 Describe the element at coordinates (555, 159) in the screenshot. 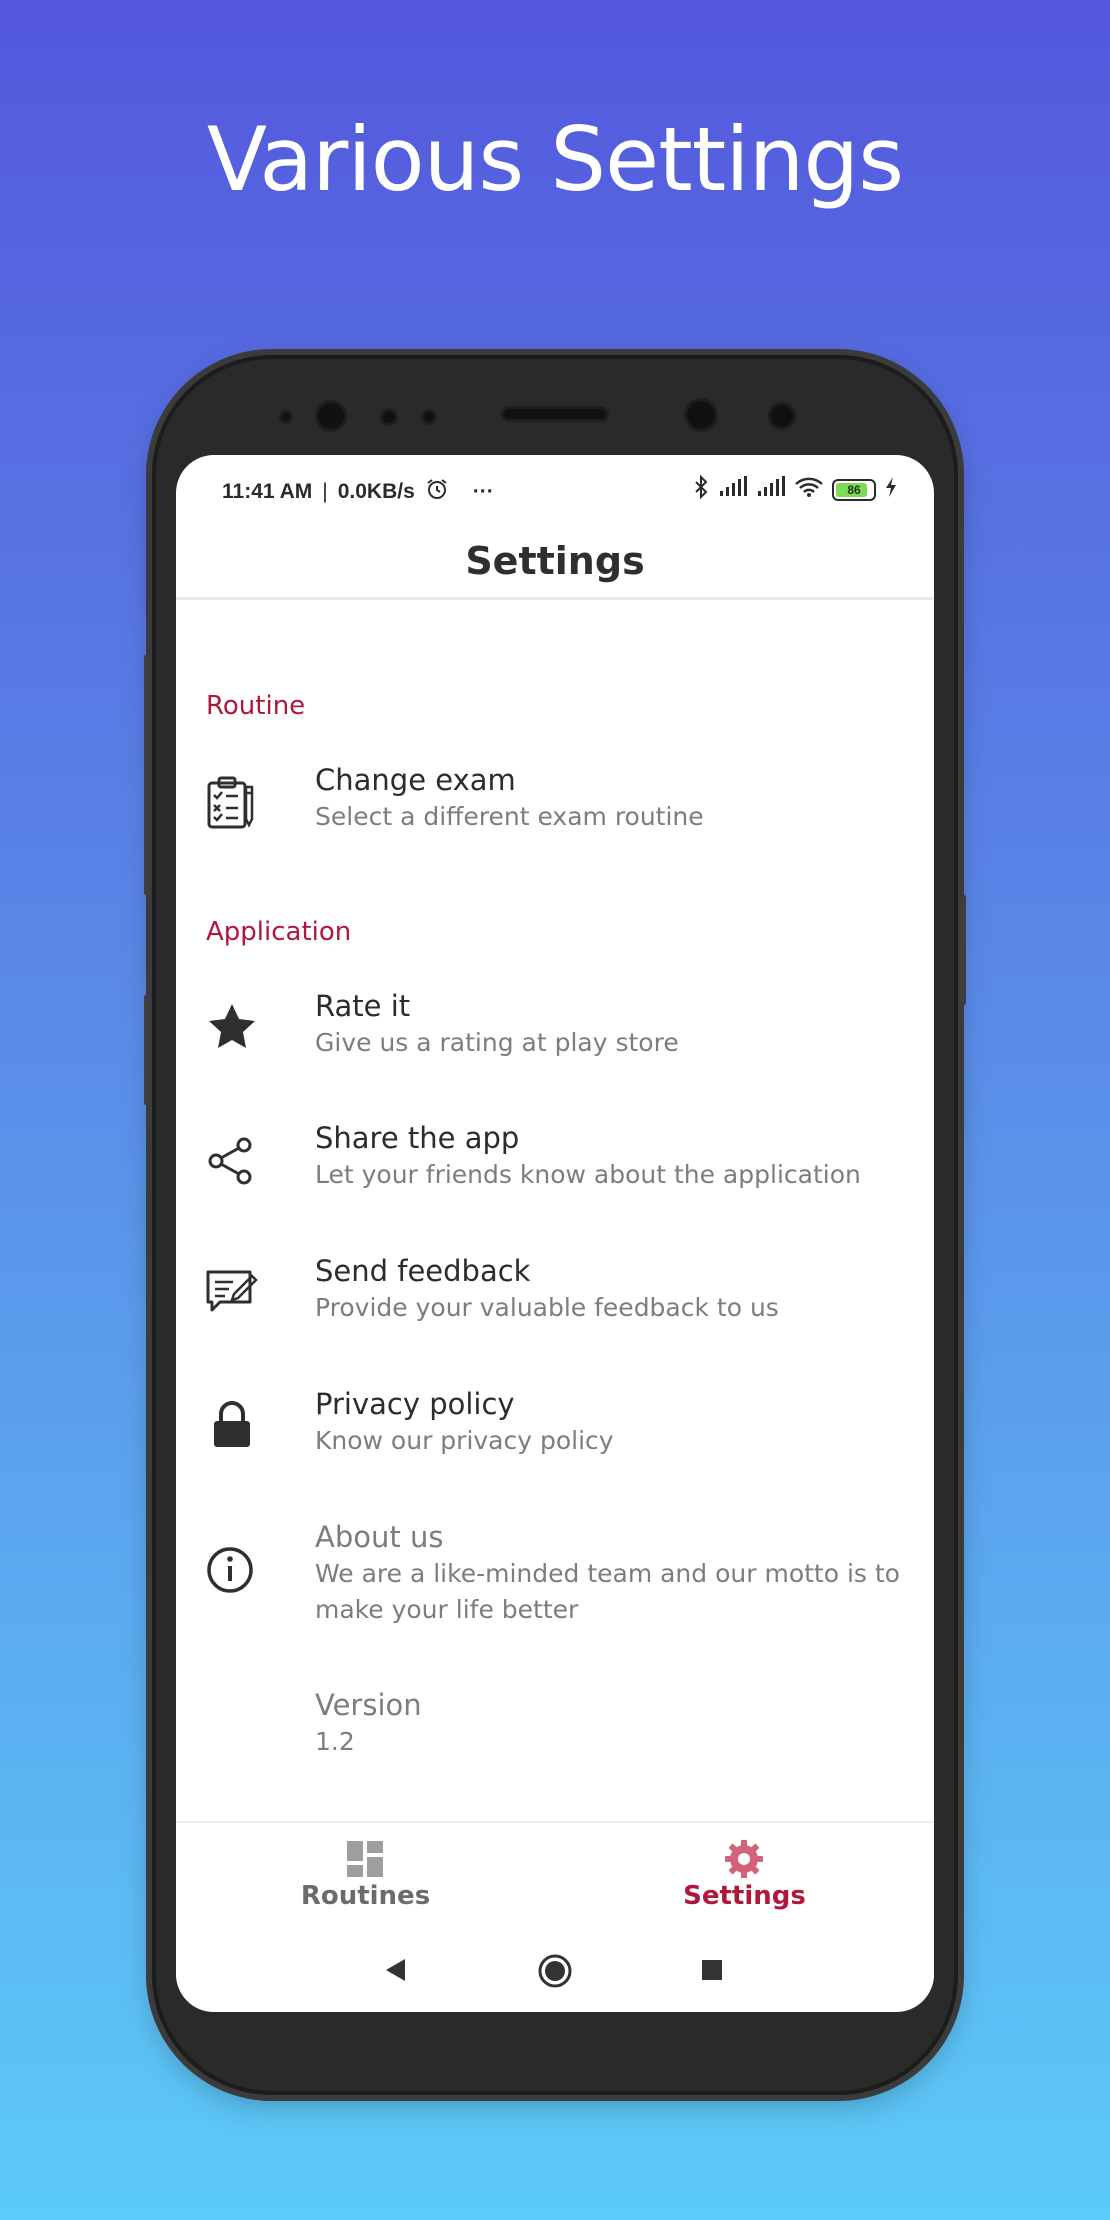

I see `promo-headline: Various Settings` at that location.